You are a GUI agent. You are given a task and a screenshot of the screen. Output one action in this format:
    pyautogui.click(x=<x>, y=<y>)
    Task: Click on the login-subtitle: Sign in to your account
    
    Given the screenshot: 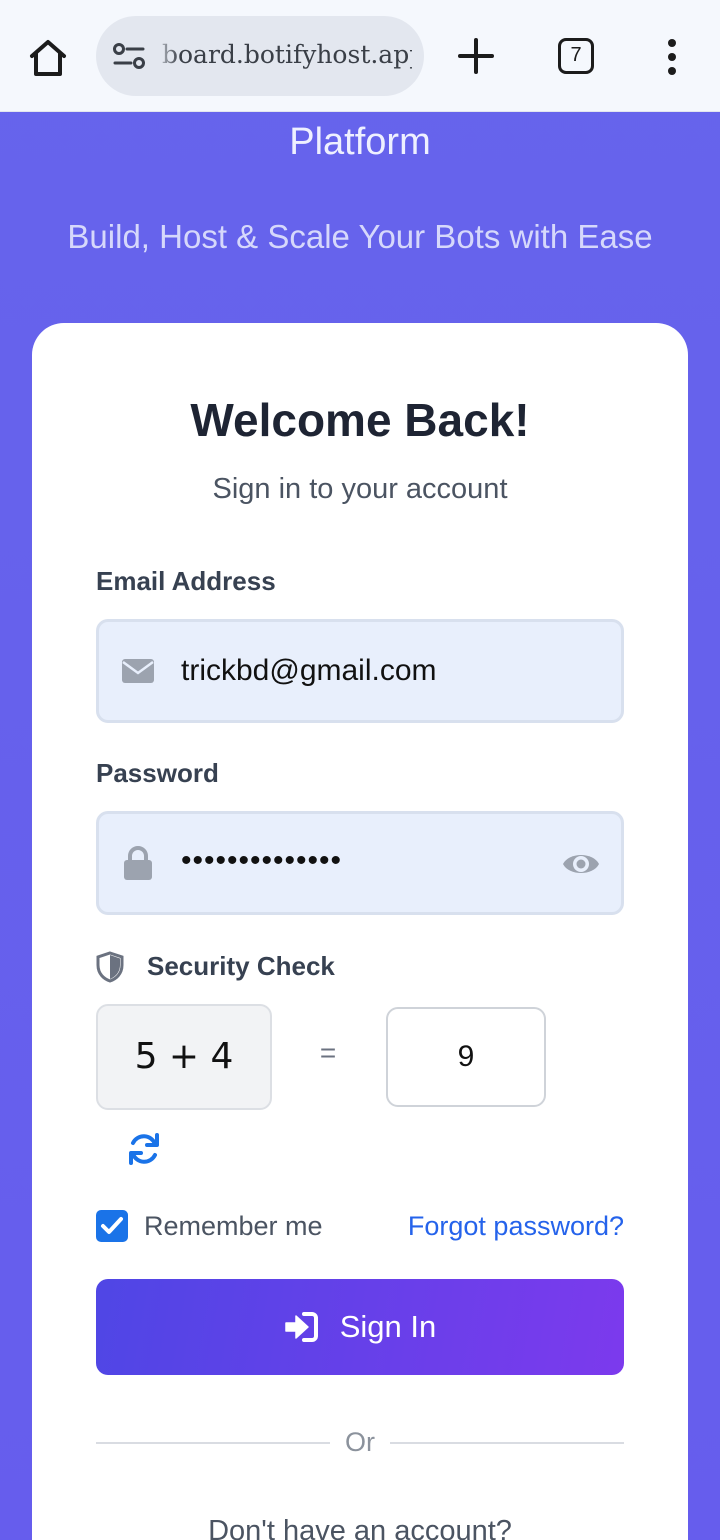 What is the action you would take?
    pyautogui.click(x=360, y=489)
    